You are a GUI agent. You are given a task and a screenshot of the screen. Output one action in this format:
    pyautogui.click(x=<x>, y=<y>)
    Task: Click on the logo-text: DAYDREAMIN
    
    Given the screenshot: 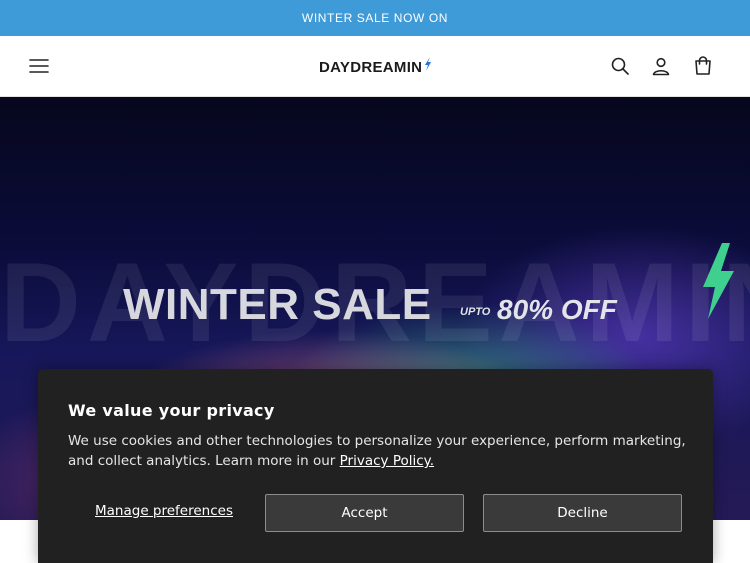 What is the action you would take?
    pyautogui.click(x=371, y=67)
    